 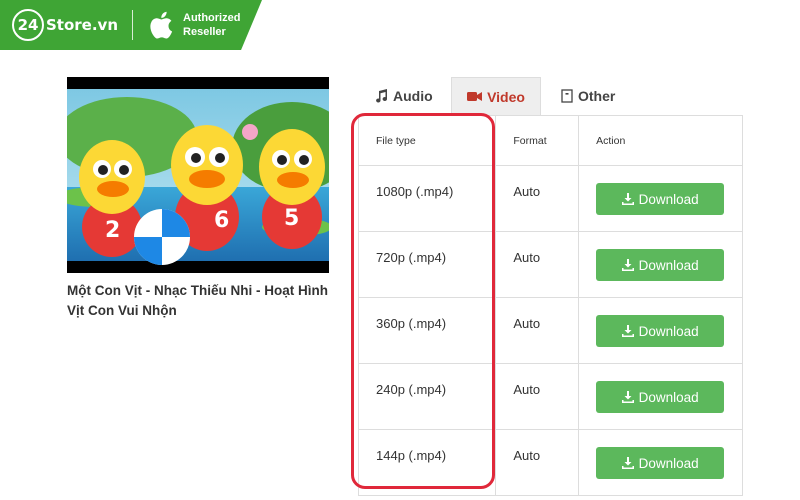 What do you see at coordinates (28, 25) in the screenshot?
I see `brand-number-badge: 24` at bounding box center [28, 25].